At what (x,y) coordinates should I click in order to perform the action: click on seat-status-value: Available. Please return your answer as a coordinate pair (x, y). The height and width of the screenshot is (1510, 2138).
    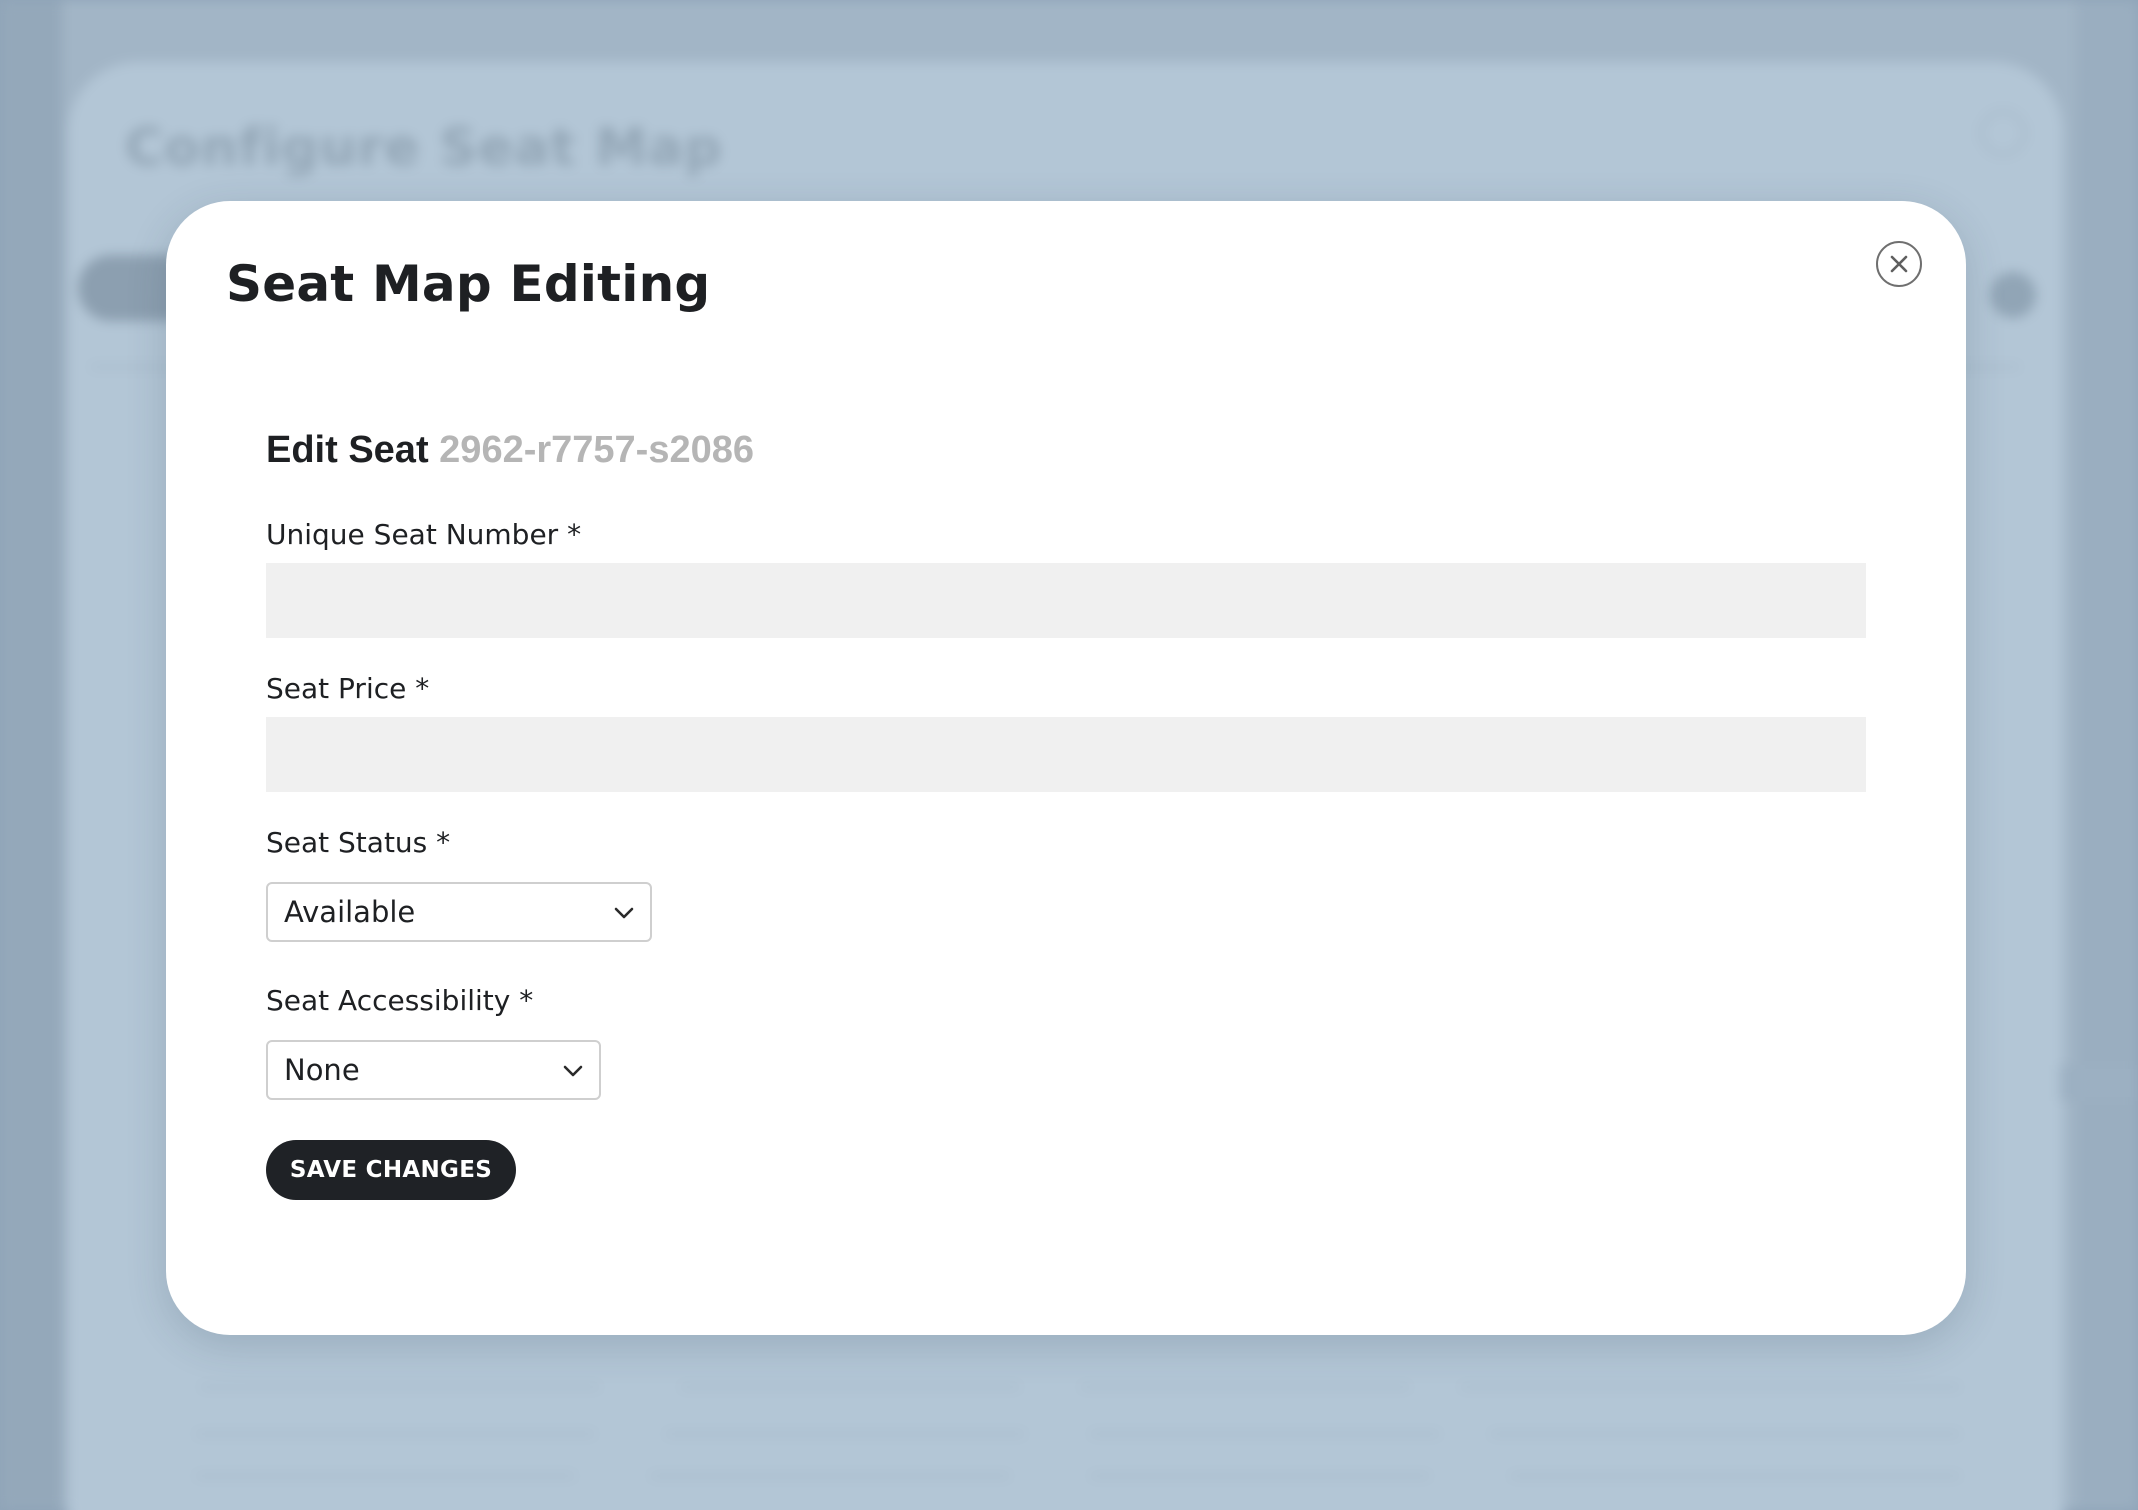
    Looking at the image, I should click on (350, 912).